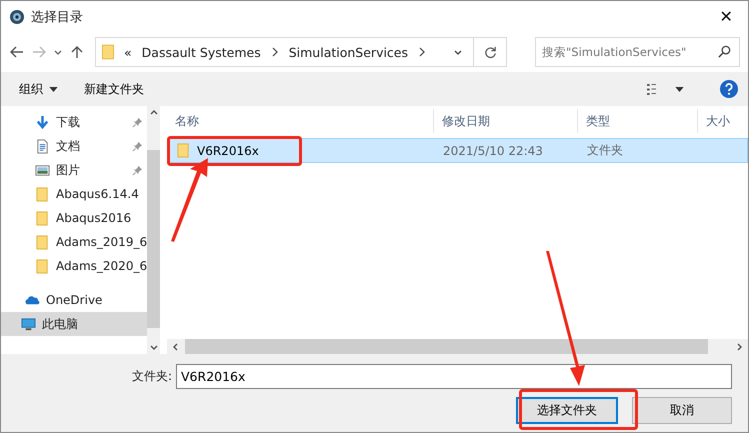 The image size is (749, 433). What do you see at coordinates (724, 51) in the screenshot?
I see `search-icon` at bounding box center [724, 51].